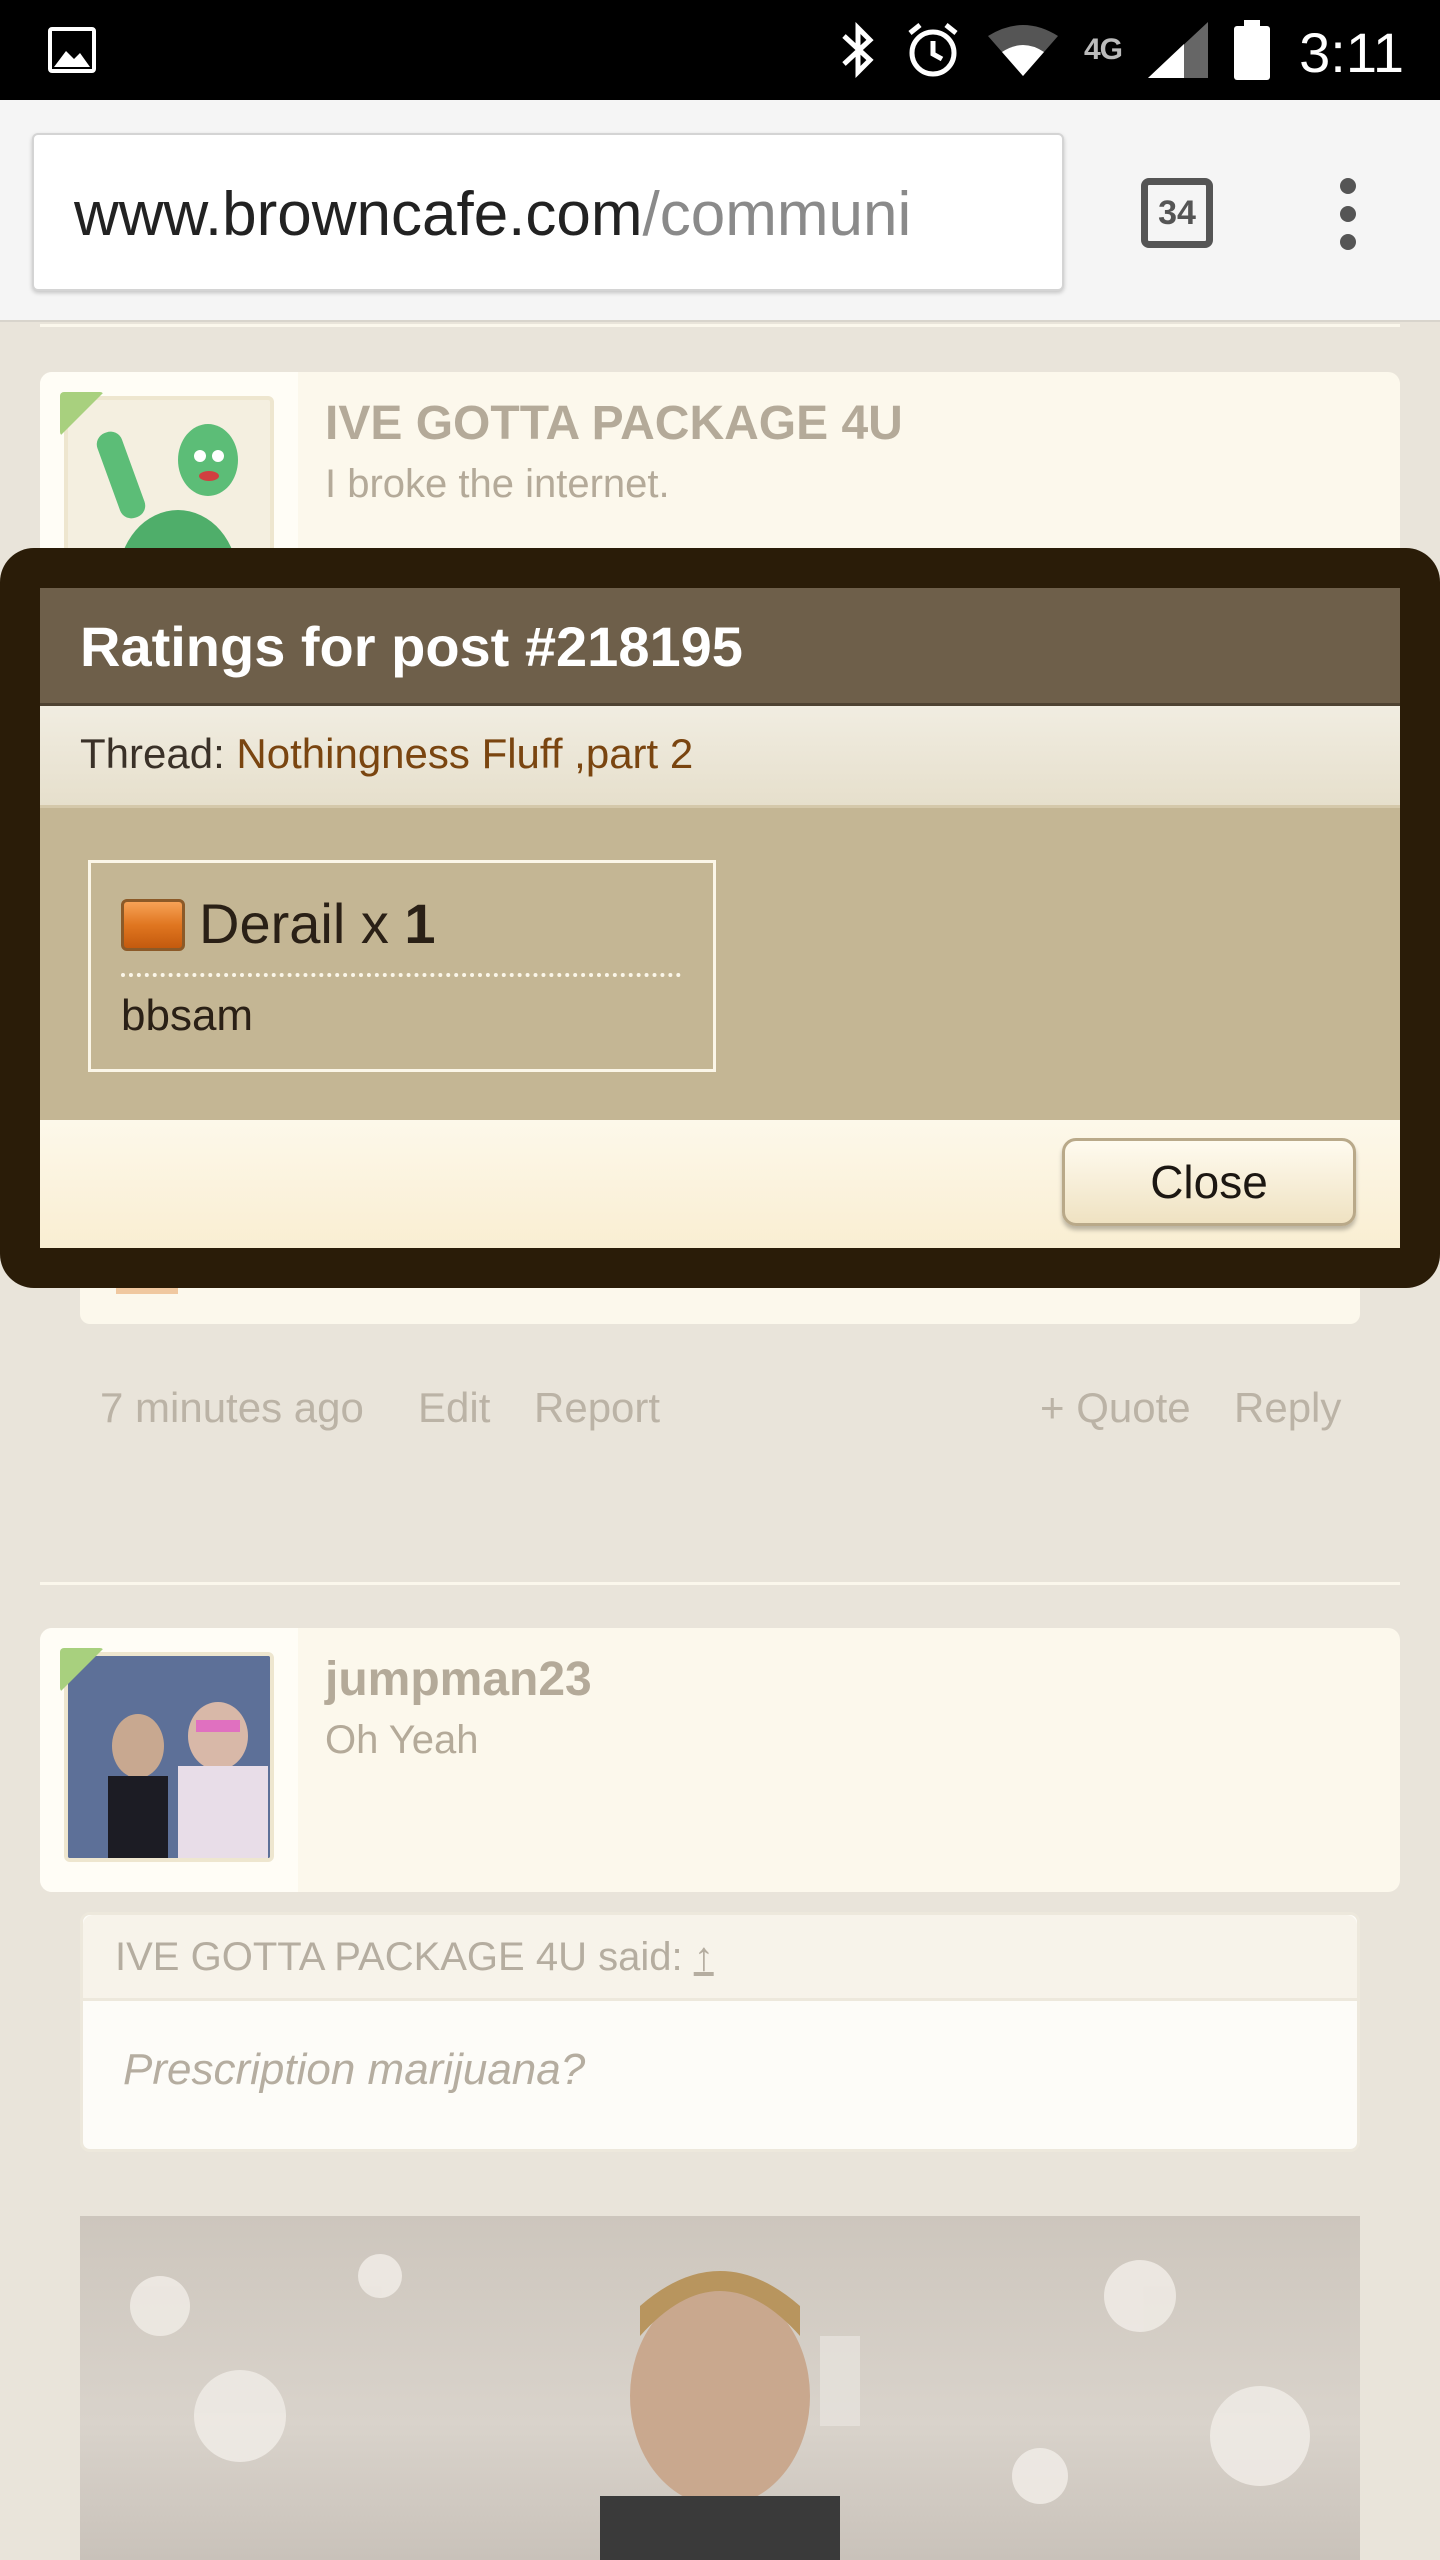 This screenshot has height=2560, width=1440. Describe the element at coordinates (272, 923) in the screenshot. I see `rating-name: Derail` at that location.